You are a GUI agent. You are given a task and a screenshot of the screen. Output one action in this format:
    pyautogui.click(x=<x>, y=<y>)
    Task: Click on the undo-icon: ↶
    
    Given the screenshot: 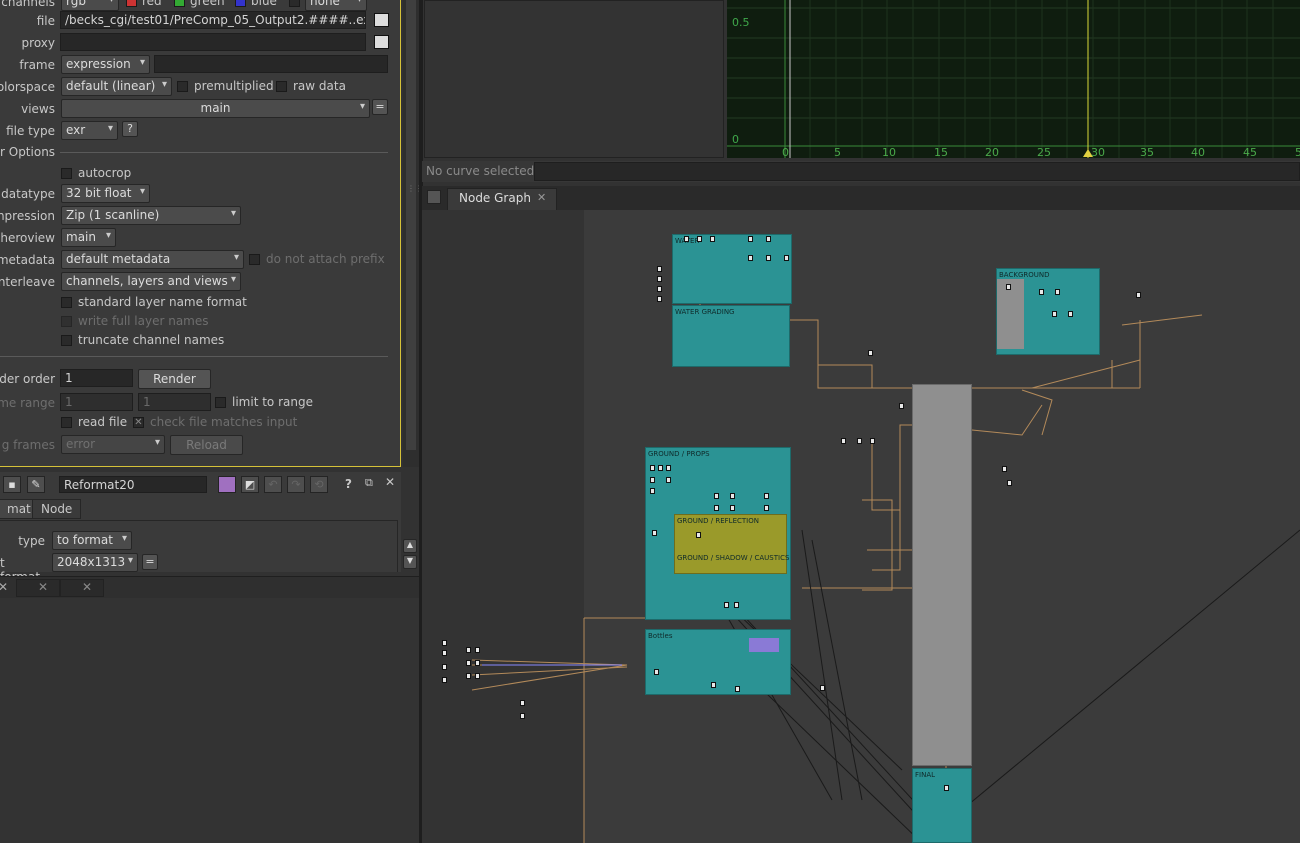 What is the action you would take?
    pyautogui.click(x=273, y=484)
    